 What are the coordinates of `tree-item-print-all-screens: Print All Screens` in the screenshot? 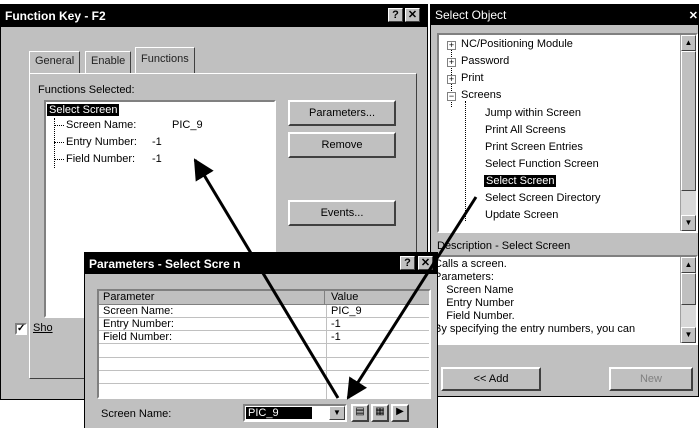 It's located at (525, 130).